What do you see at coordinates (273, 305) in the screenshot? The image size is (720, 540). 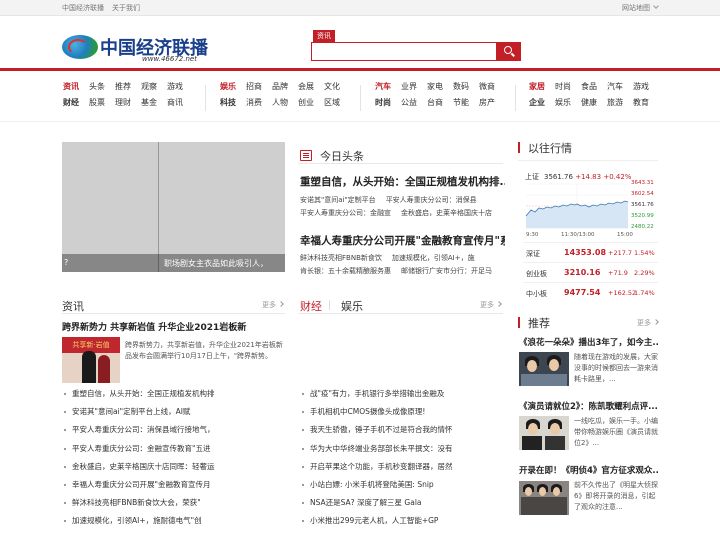 I see `zixun-more-link: 更多` at bounding box center [273, 305].